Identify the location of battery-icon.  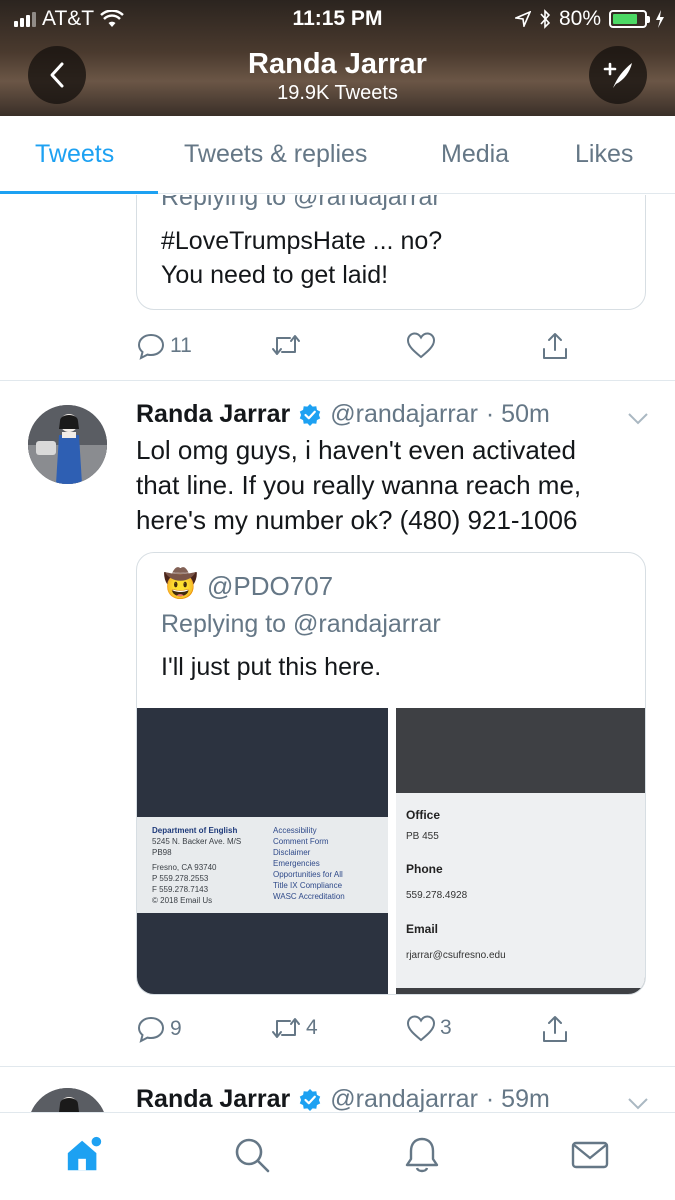
(629, 19).